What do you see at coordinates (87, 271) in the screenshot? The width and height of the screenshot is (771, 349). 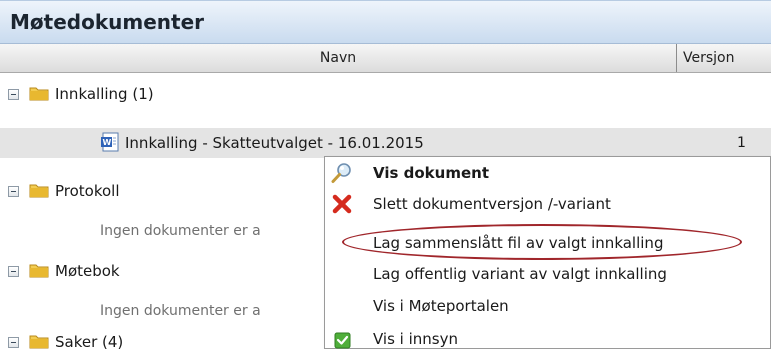 I see `tree-node-label: Møtebok` at bounding box center [87, 271].